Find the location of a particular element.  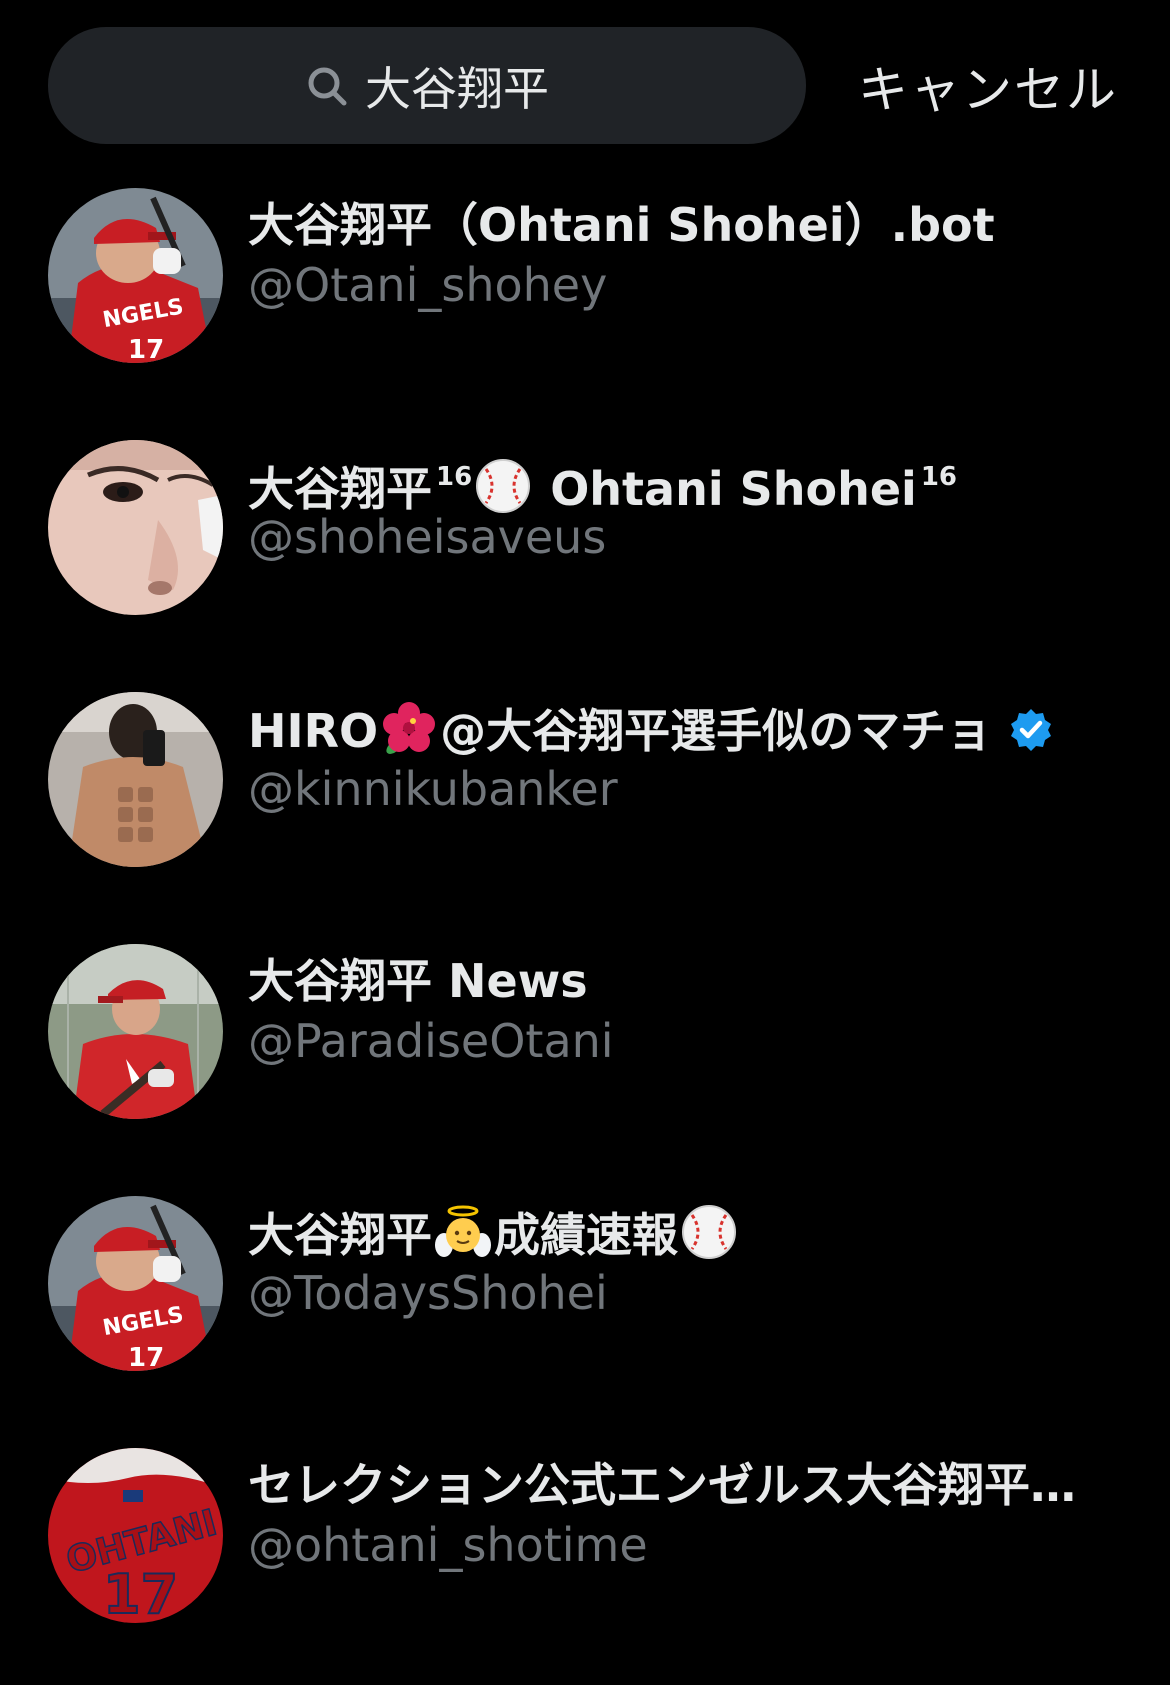

name-text: HIRO is located at coordinates (313, 731).